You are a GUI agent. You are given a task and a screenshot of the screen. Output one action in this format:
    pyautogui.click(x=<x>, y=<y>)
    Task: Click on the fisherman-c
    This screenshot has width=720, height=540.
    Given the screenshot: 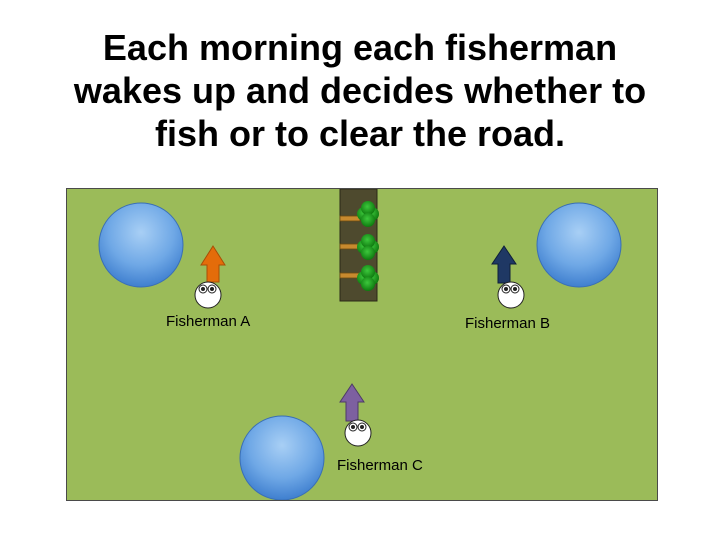 What is the action you would take?
    pyautogui.click(x=355, y=415)
    